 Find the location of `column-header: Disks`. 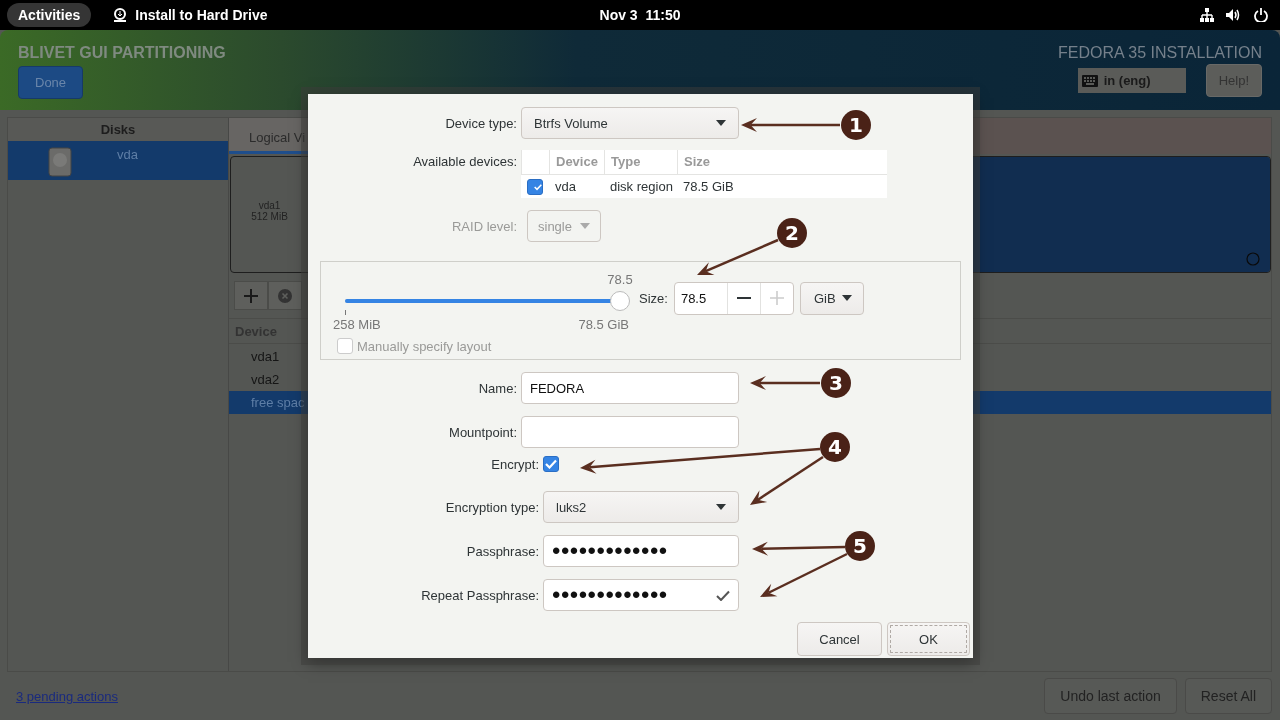

column-header: Disks is located at coordinates (118, 129).